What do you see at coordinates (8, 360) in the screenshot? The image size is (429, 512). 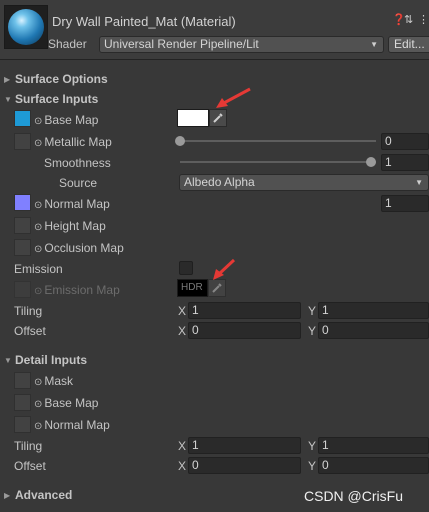 I see `detail-inputs-foldout-icon: ▼` at bounding box center [8, 360].